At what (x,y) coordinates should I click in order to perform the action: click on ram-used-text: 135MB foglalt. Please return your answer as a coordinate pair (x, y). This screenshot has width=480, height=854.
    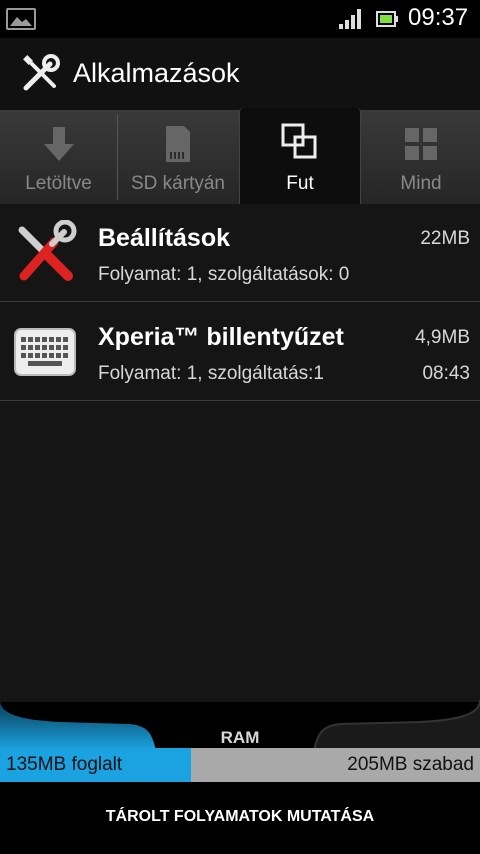
    Looking at the image, I should click on (64, 764).